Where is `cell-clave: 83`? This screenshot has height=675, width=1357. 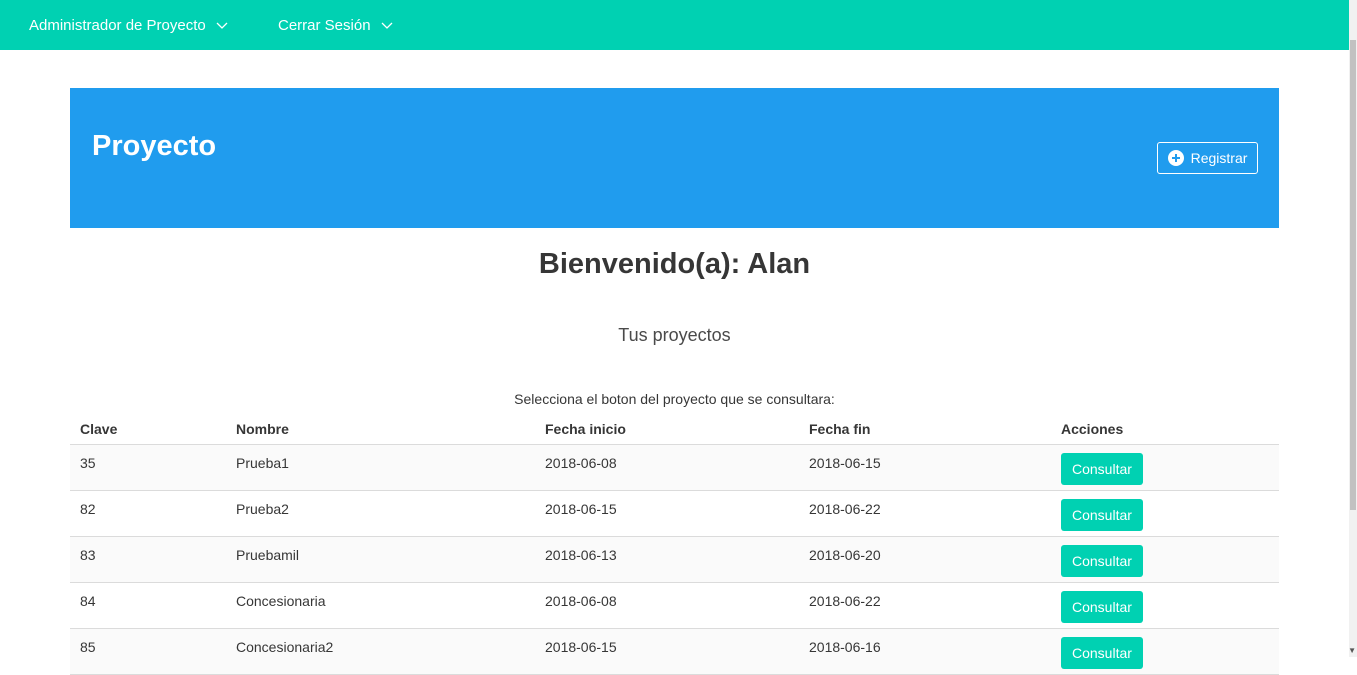
cell-clave: 83 is located at coordinates (148, 559).